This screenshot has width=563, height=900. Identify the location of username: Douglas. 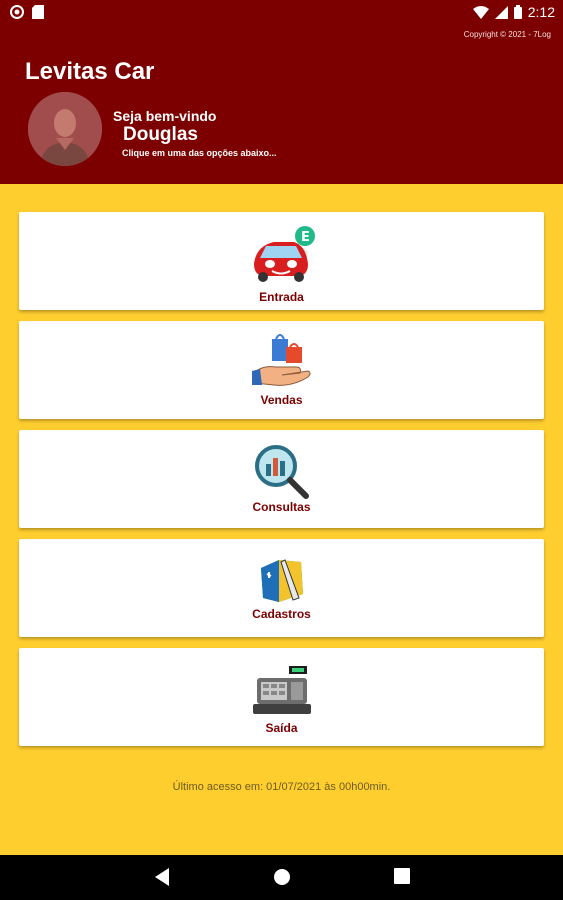
(160, 134).